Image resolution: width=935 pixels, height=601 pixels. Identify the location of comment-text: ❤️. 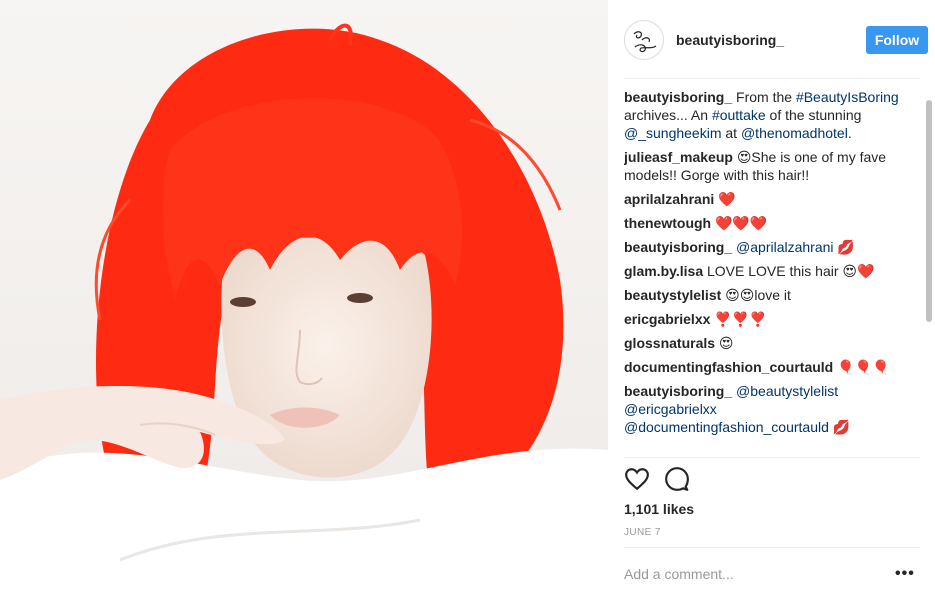
(725, 199).